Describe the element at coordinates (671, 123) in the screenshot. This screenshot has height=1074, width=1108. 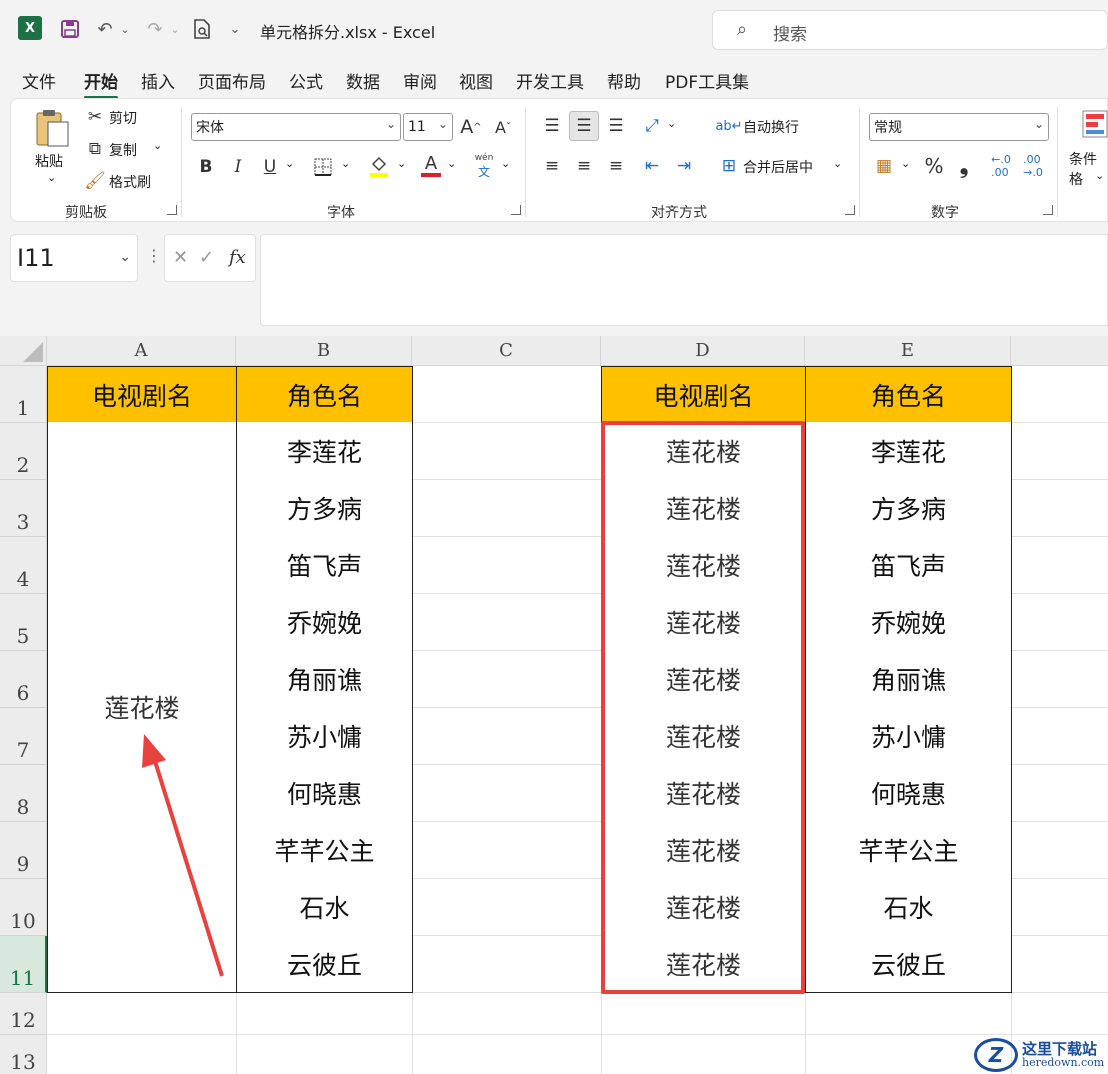
I see `orientation-dropdown-icon: ⌄` at that location.